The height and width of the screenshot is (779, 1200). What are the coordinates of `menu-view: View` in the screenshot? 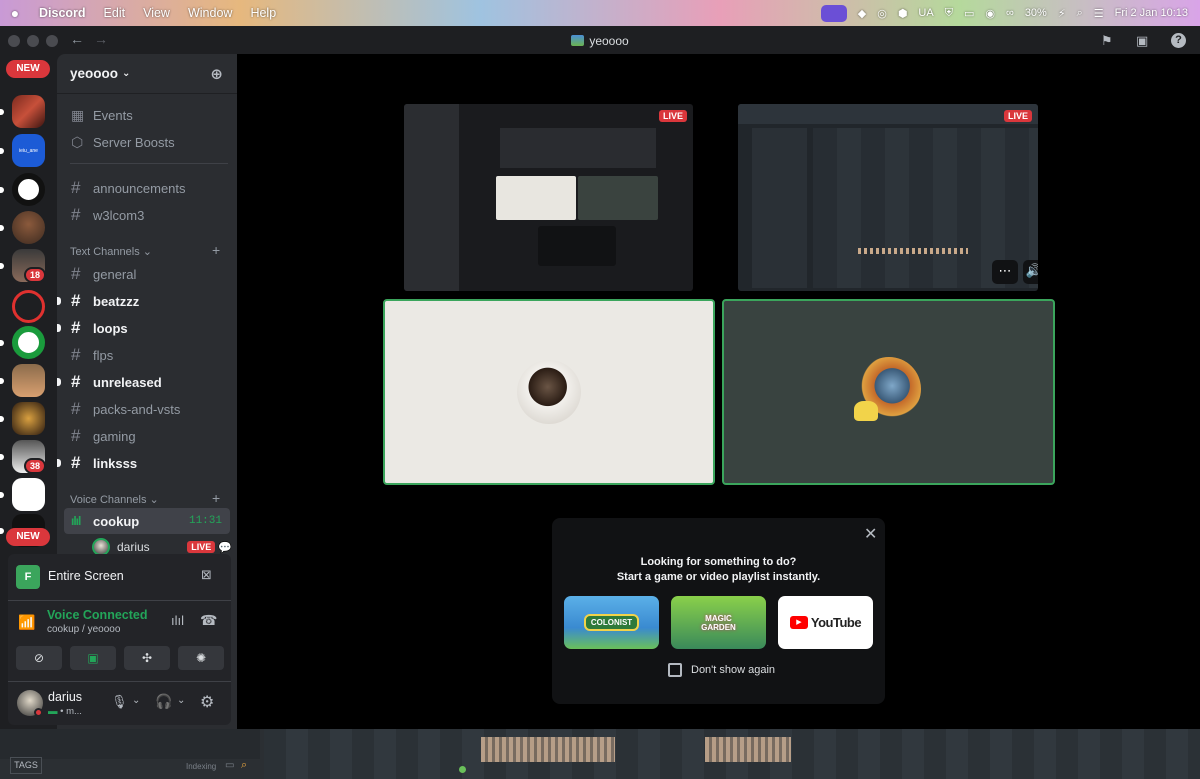 It's located at (156, 13).